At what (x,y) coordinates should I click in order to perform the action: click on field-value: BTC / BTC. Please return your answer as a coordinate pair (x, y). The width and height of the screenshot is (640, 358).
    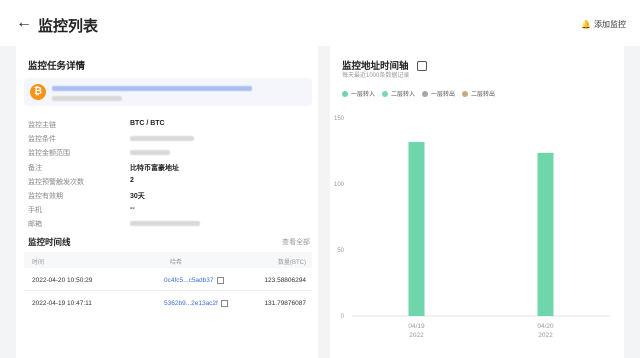
    Looking at the image, I should click on (147, 123).